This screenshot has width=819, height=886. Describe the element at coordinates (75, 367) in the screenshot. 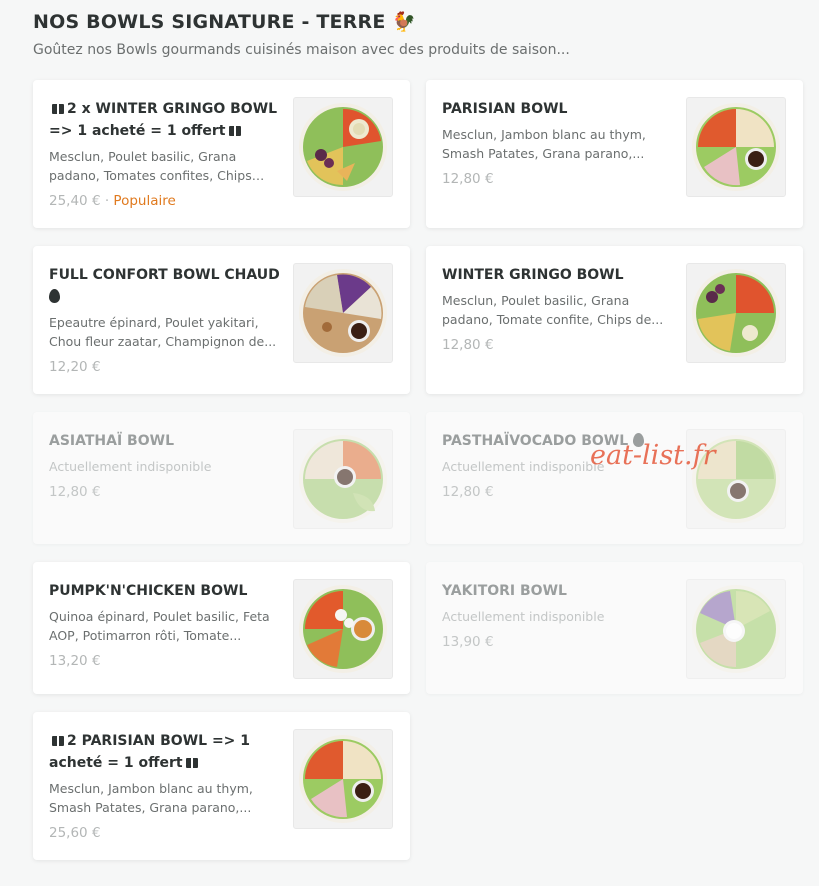

I see `item-price: 12,20 €` at that location.